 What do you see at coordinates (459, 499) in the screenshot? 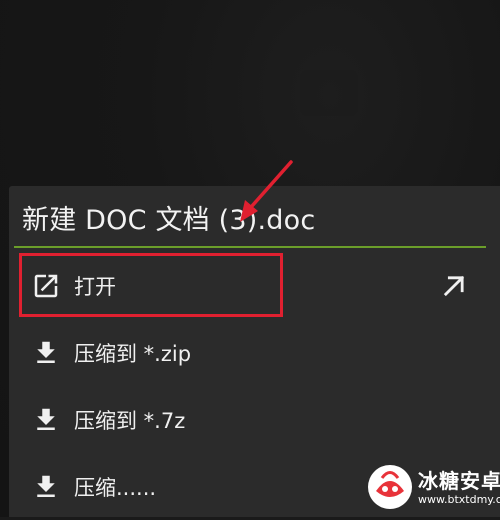
I see `watermark-url: www.btxtdmy.com` at bounding box center [459, 499].